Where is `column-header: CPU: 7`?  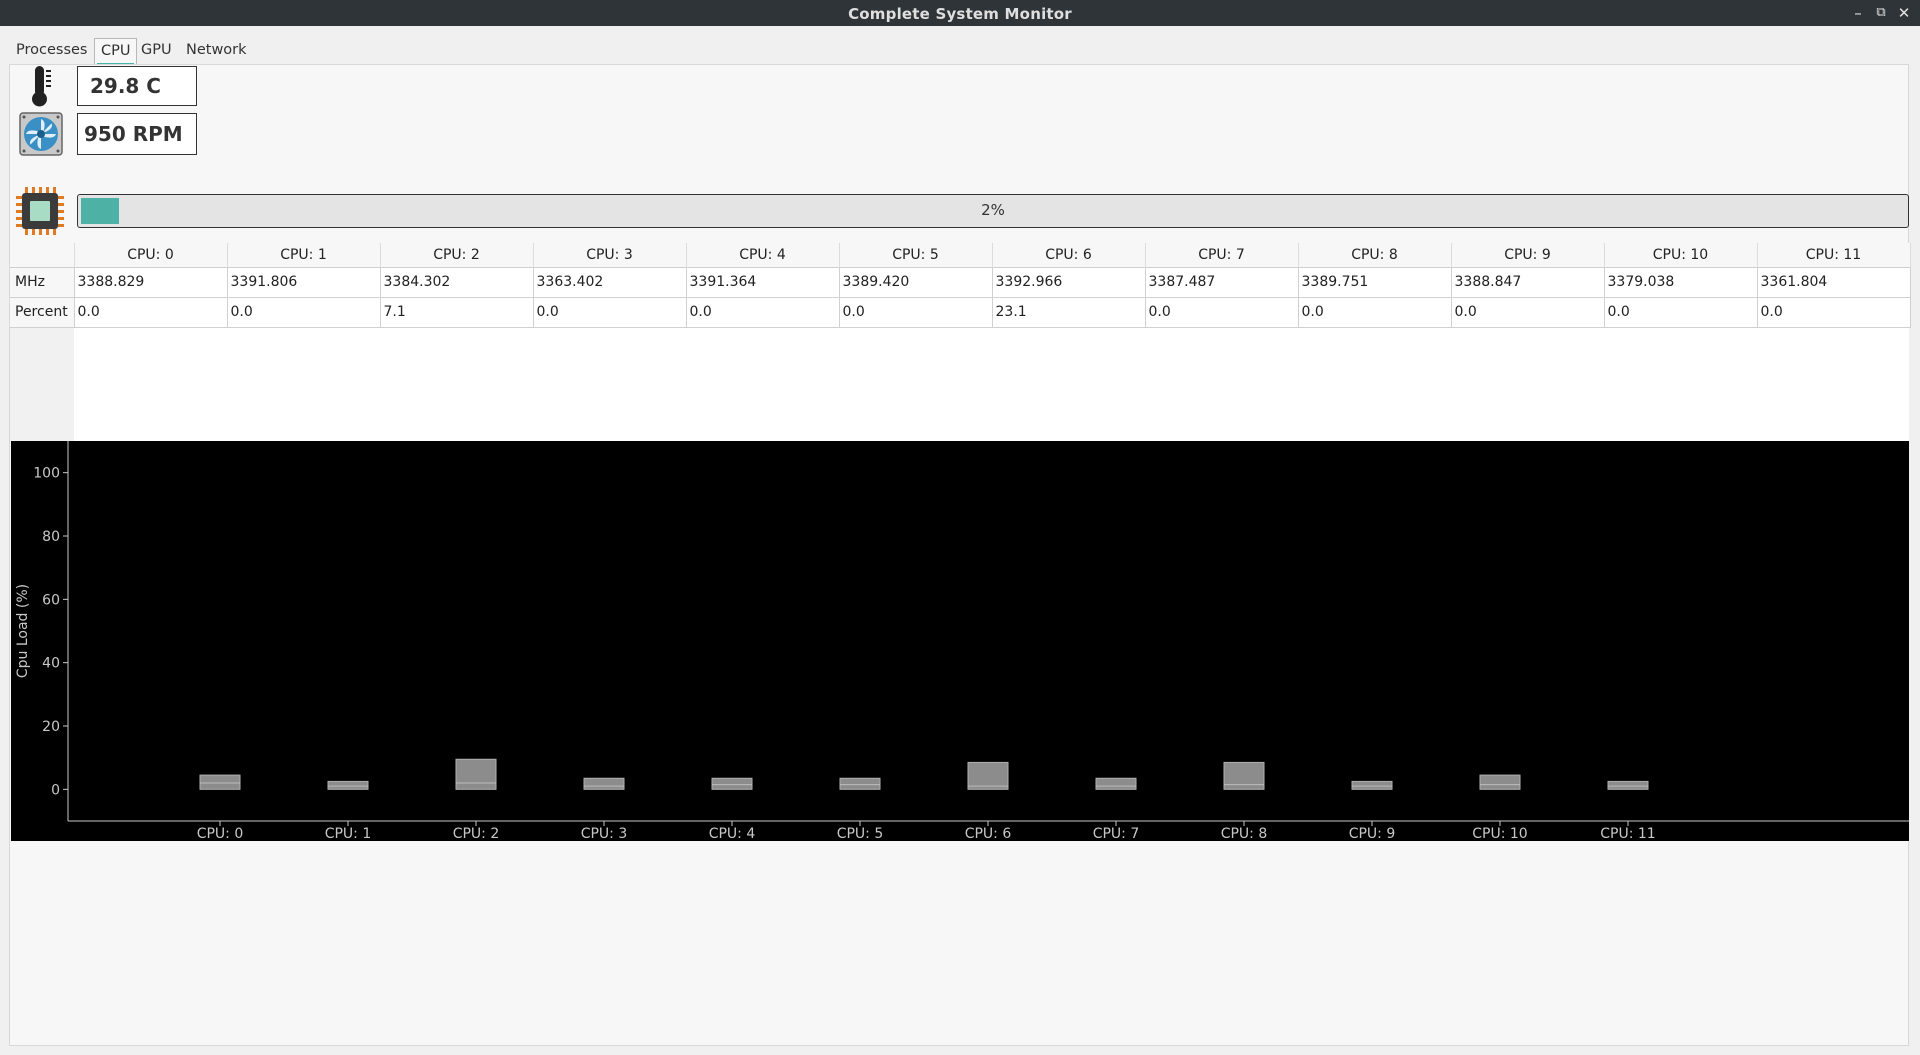 column-header: CPU: 7 is located at coordinates (1222, 255).